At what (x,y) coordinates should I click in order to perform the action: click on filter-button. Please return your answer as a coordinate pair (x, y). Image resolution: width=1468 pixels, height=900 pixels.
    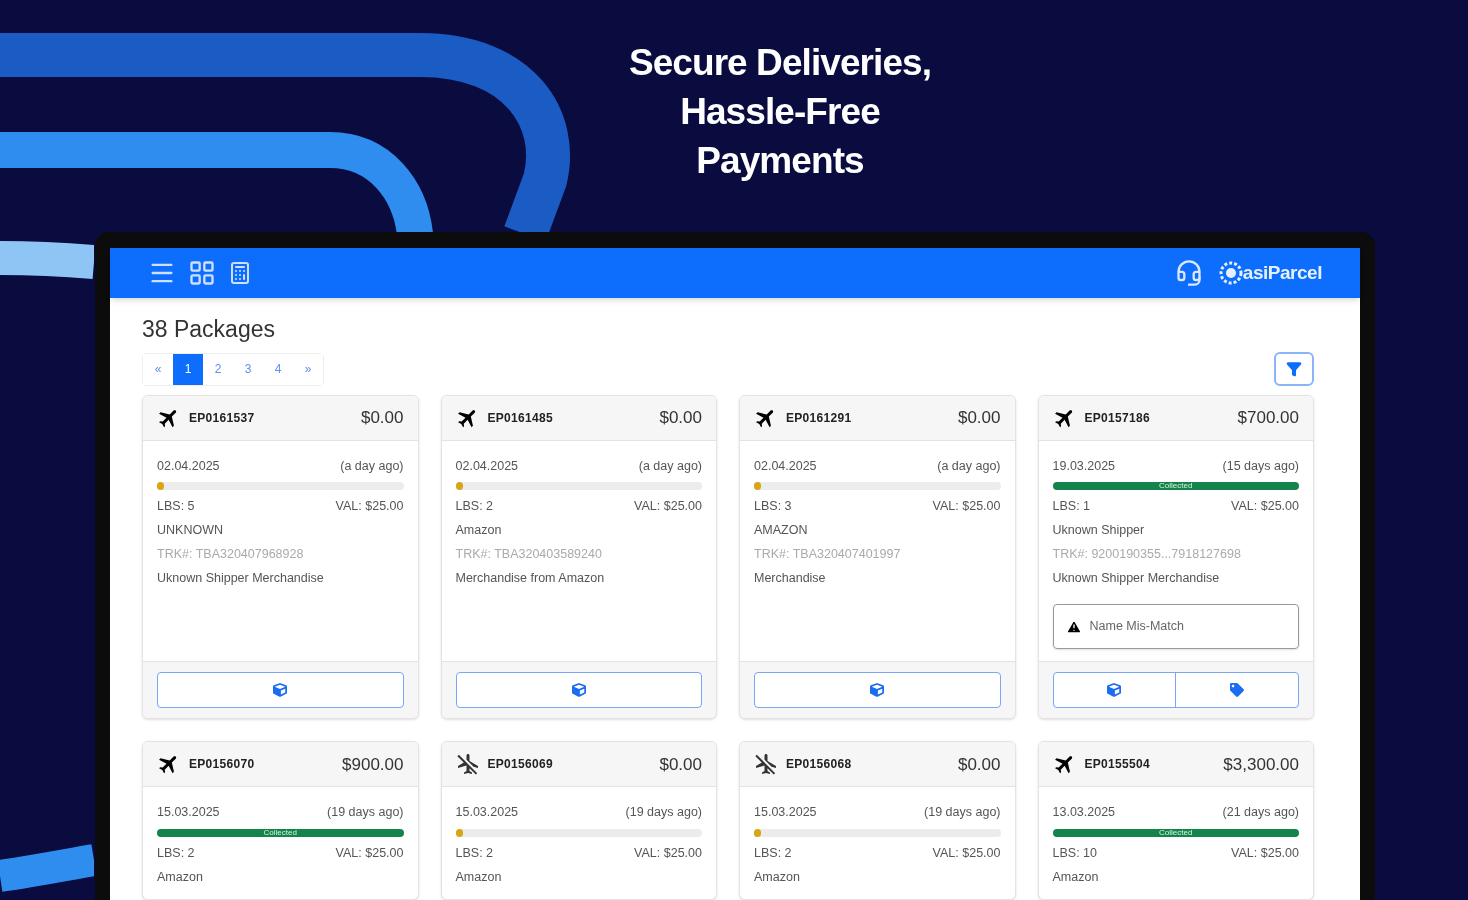
    Looking at the image, I should click on (1294, 368).